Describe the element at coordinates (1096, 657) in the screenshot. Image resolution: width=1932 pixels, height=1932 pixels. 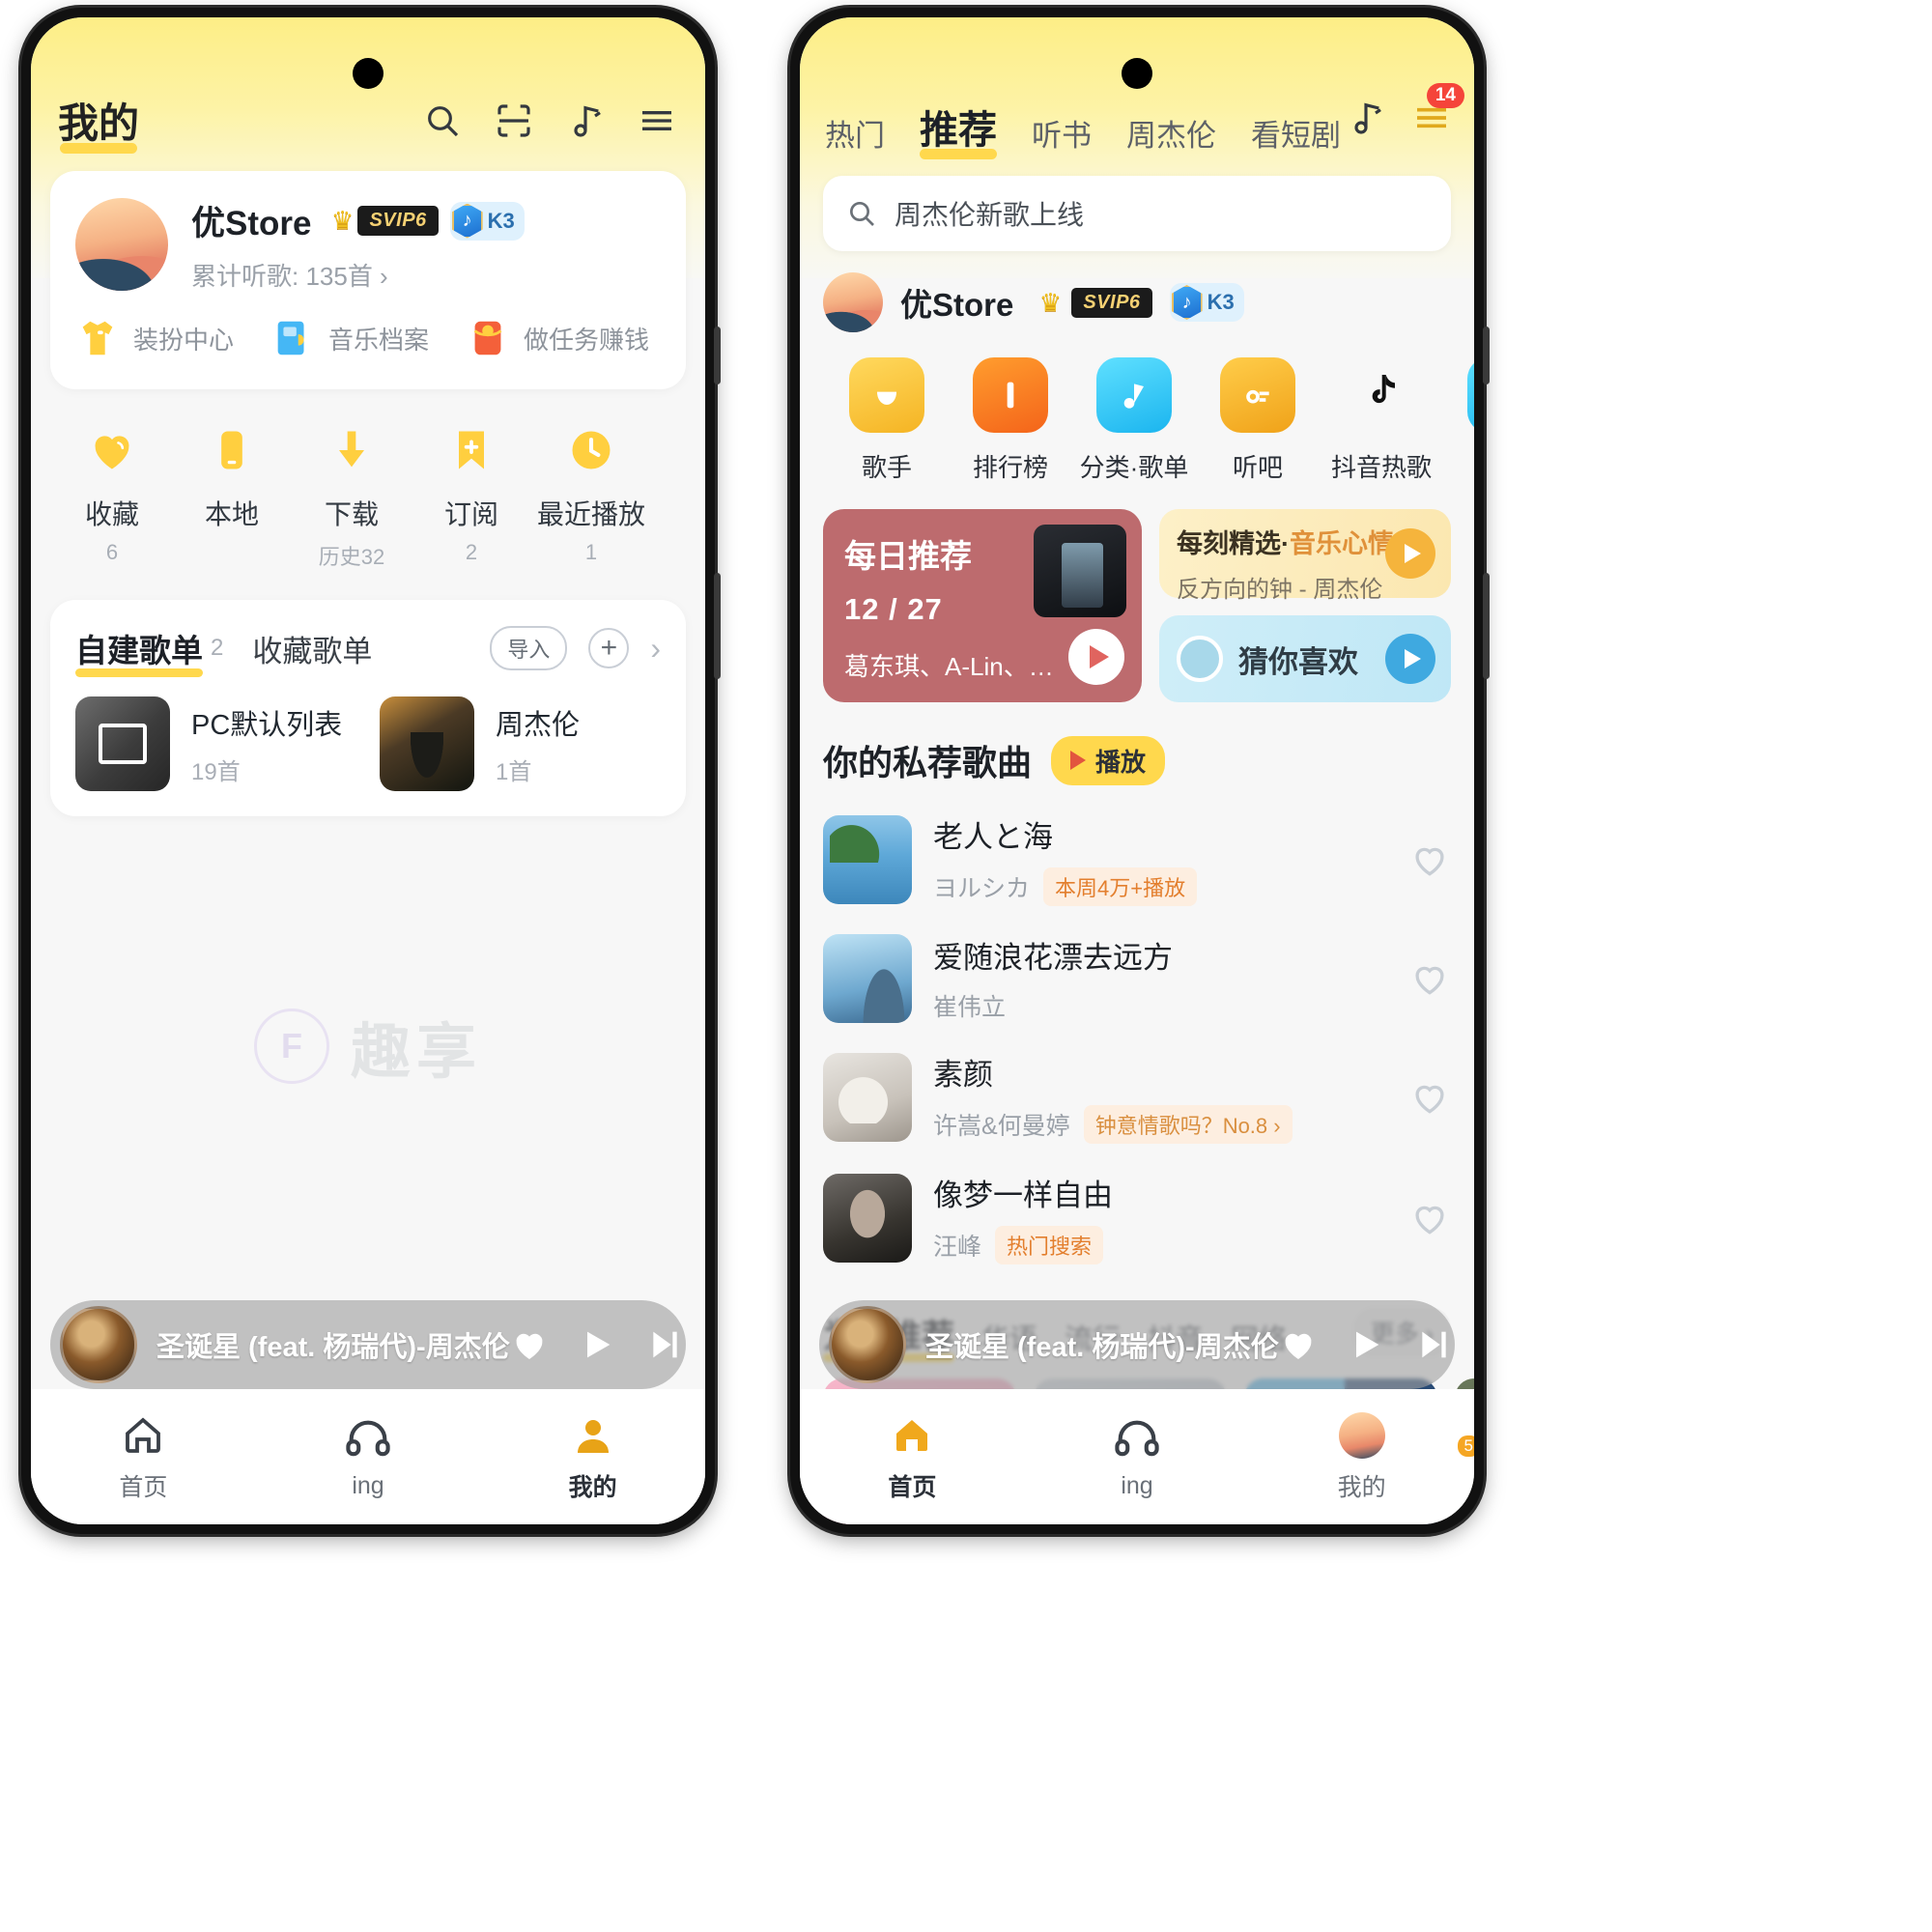
I see `daily-play-button` at that location.